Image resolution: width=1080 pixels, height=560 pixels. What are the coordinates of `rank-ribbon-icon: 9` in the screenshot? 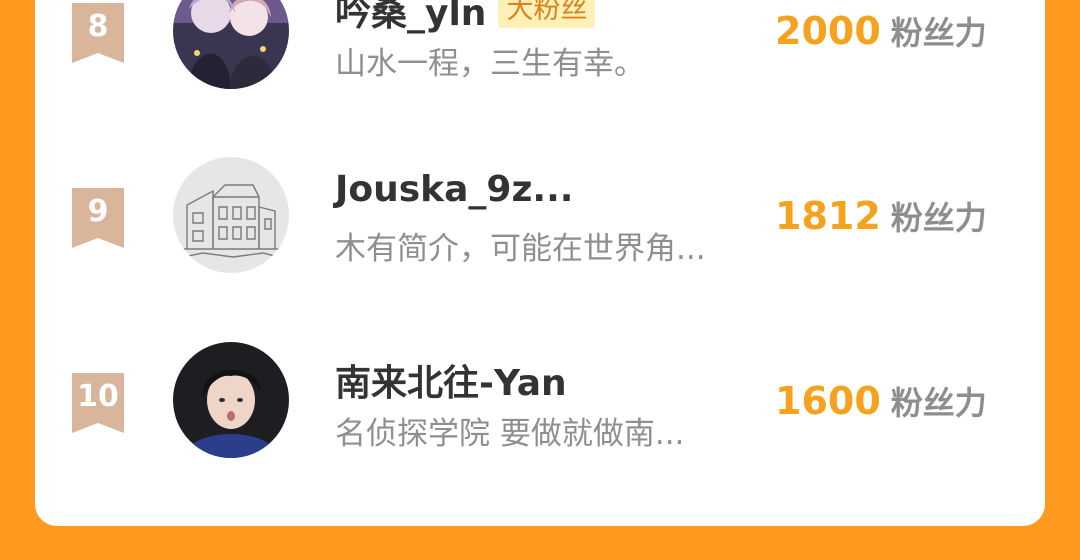 It's located at (98, 218).